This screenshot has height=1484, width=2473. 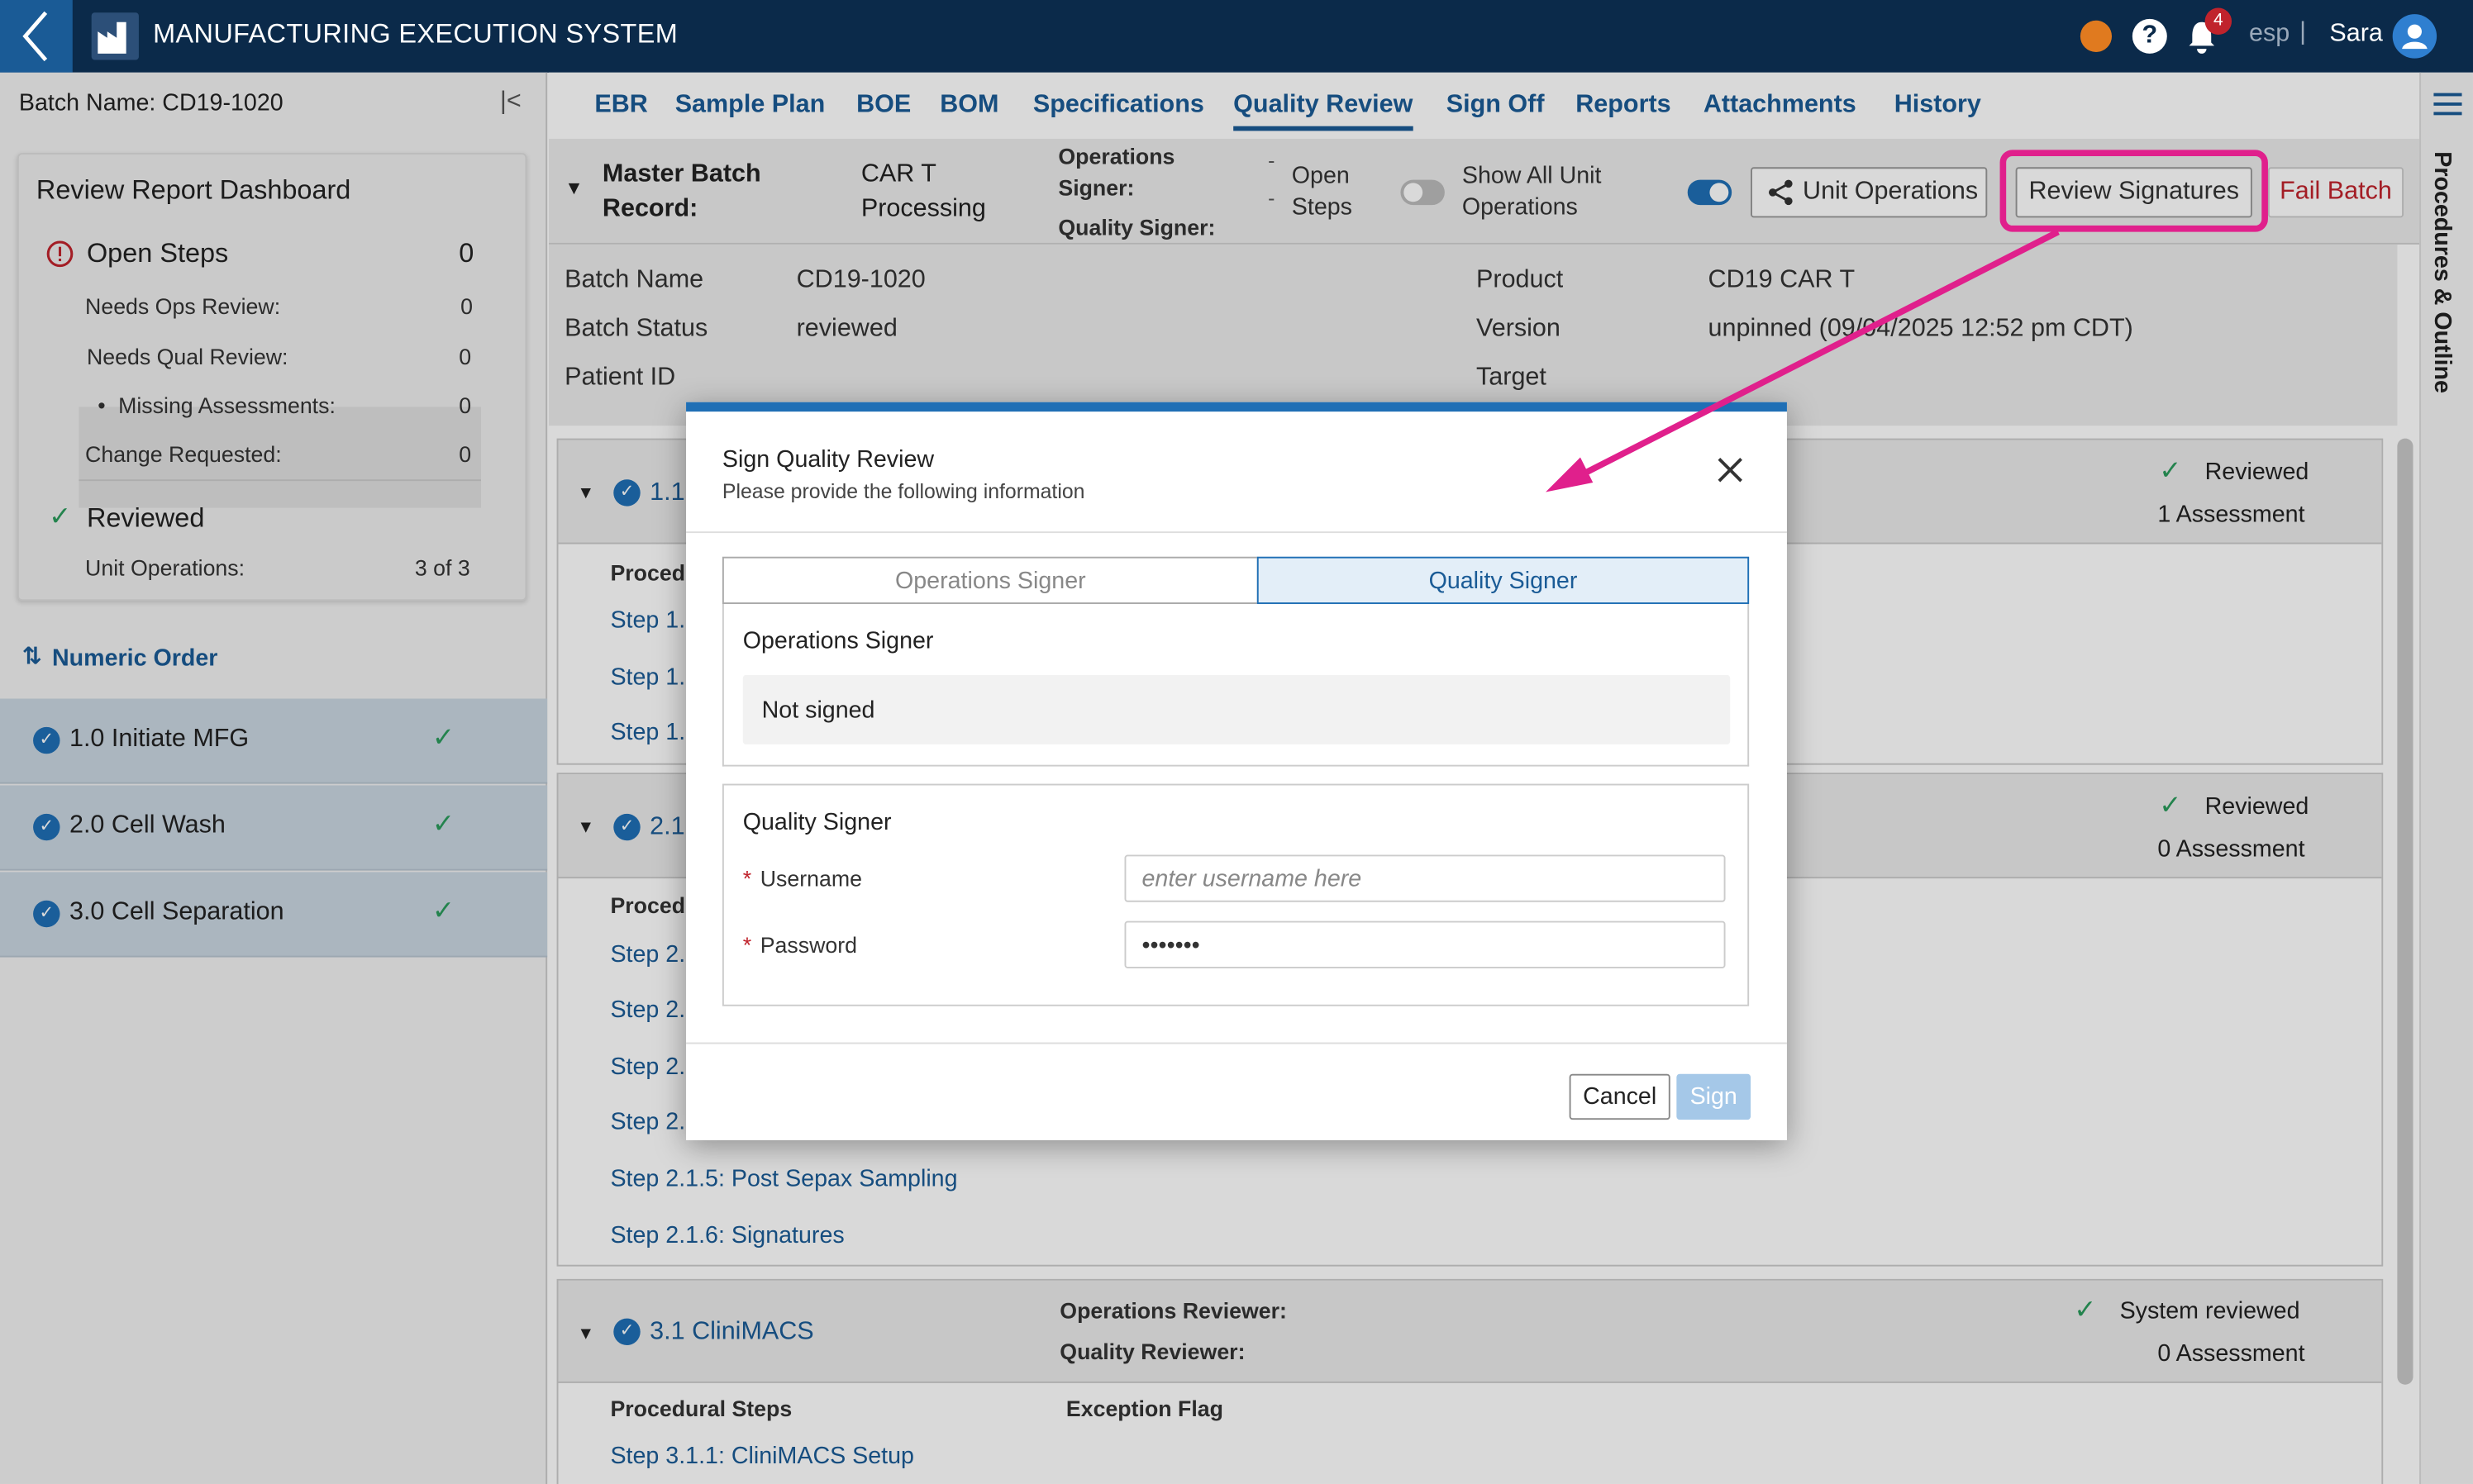 I want to click on annotation-arrow-icon, so click(x=1802, y=360).